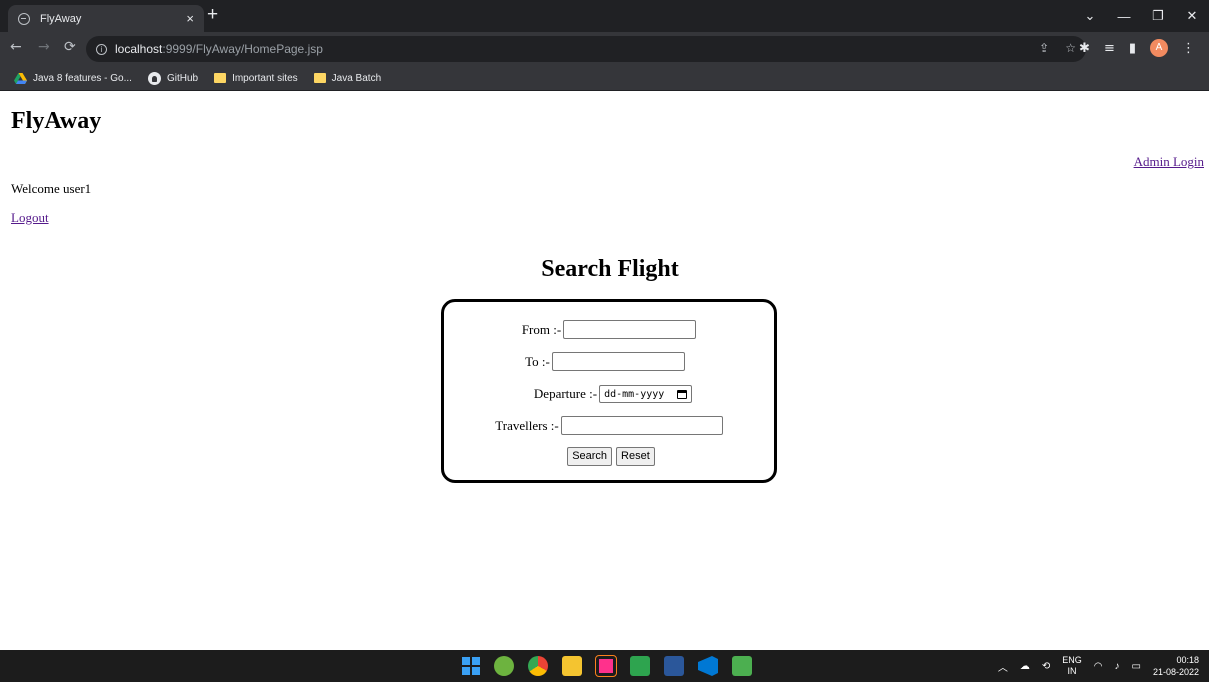 The width and height of the screenshot is (1209, 682). I want to click on departure-label: Departure :-, so click(565, 393).